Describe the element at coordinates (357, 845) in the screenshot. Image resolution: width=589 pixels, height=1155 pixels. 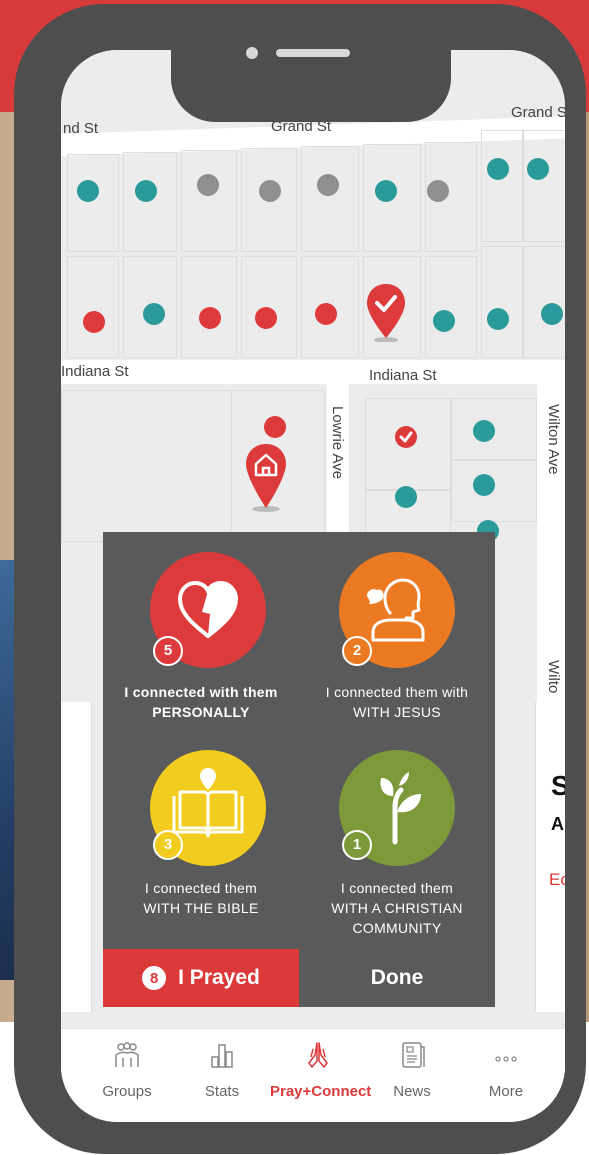
I see `count-badge-community: 1` at that location.